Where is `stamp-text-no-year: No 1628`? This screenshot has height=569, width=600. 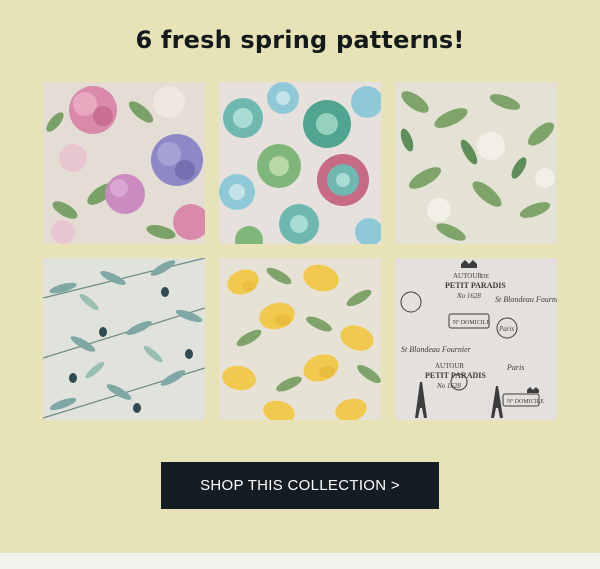 stamp-text-no-year: No 1628 is located at coordinates (468, 296).